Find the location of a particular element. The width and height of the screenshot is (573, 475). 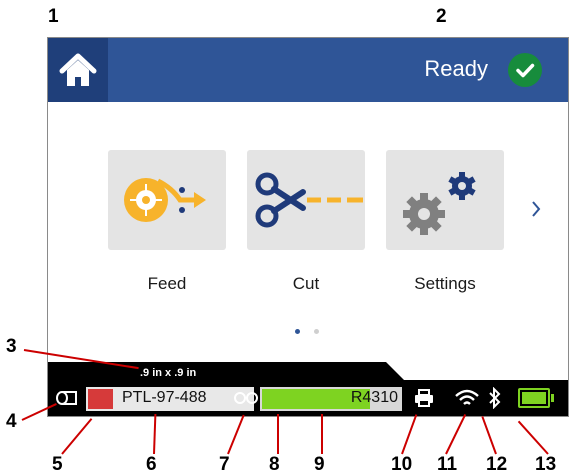

battery-tip is located at coordinates (552, 398).